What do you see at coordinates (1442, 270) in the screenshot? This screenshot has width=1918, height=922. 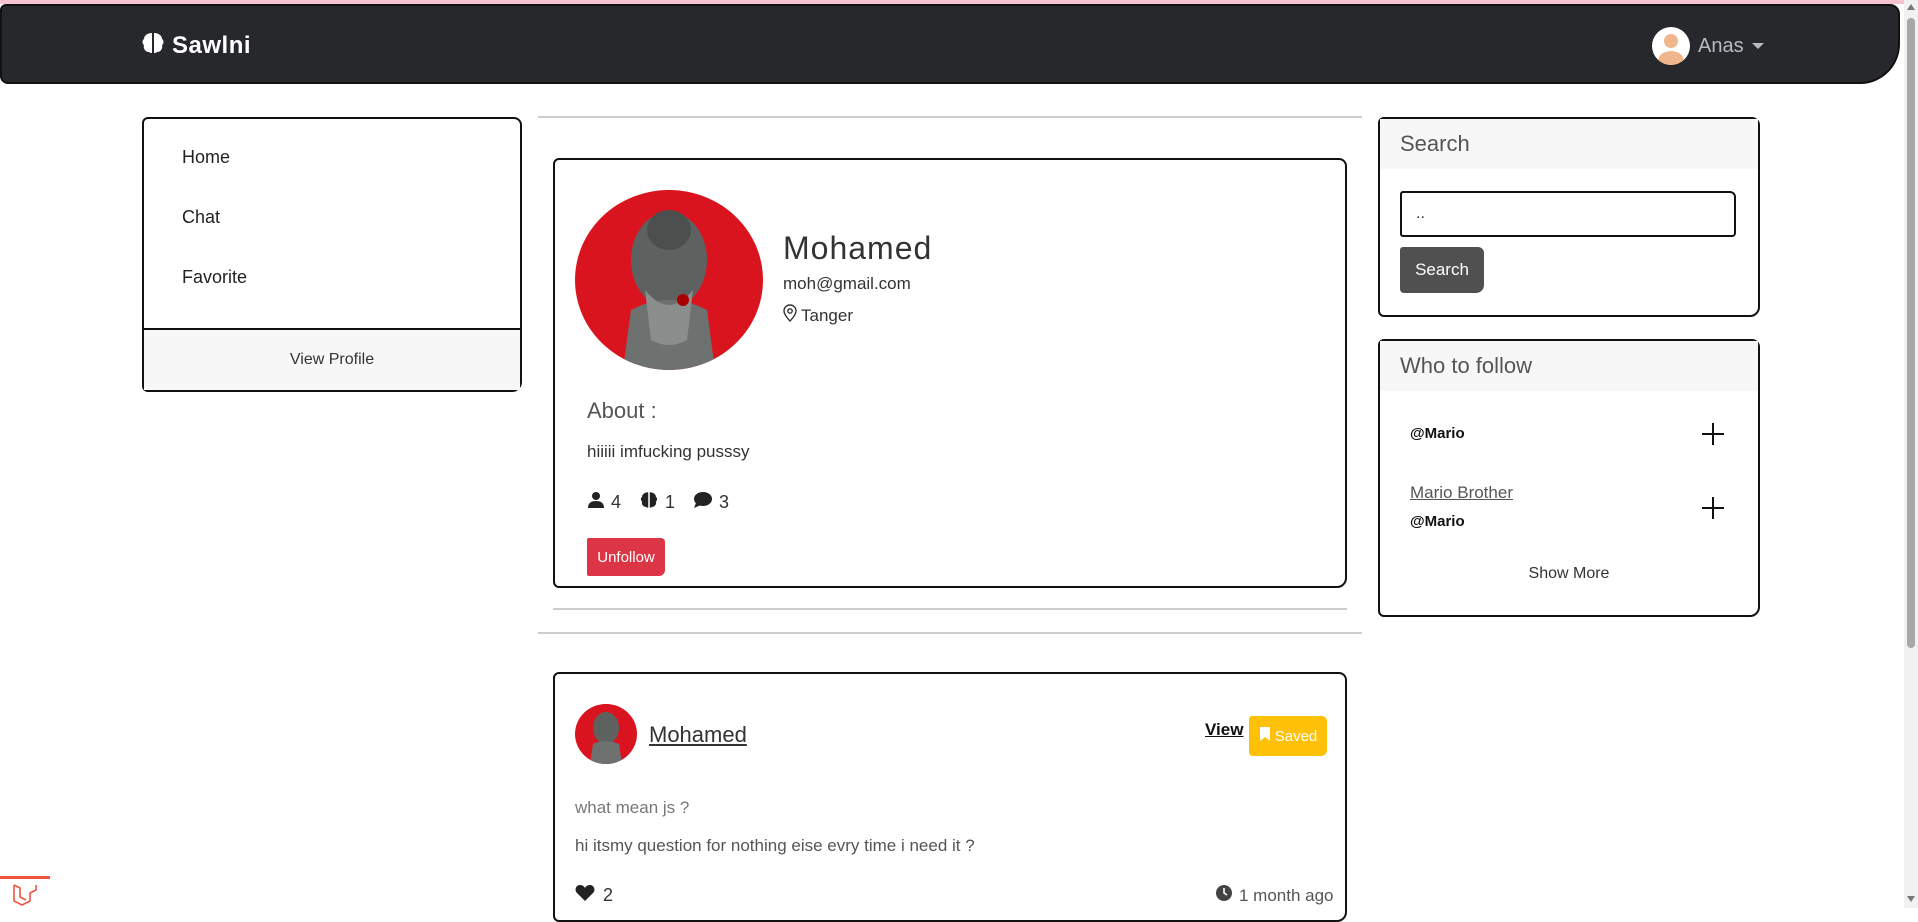 I see `search-button: Search` at bounding box center [1442, 270].